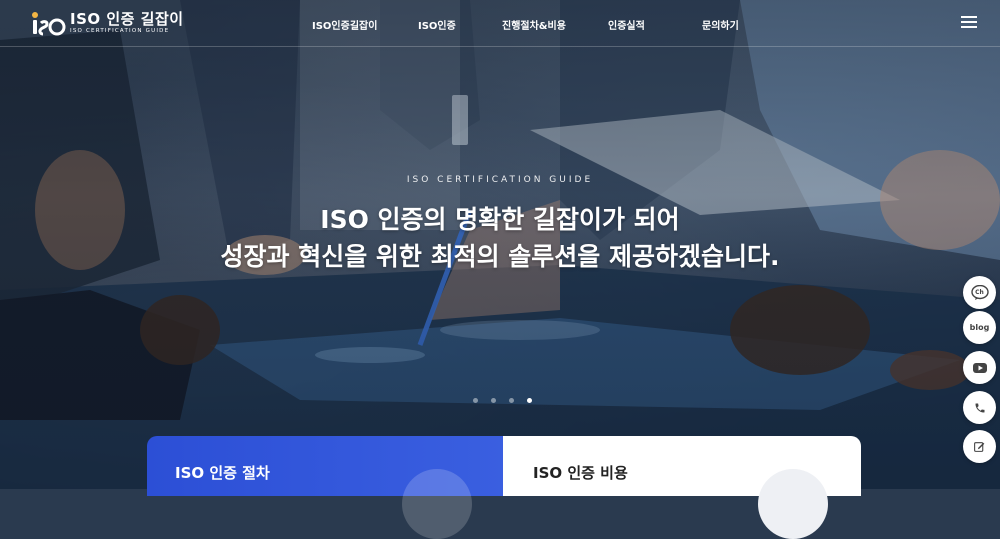 The height and width of the screenshot is (539, 1000). I want to click on nav-item-records: 인증실적, so click(626, 24).